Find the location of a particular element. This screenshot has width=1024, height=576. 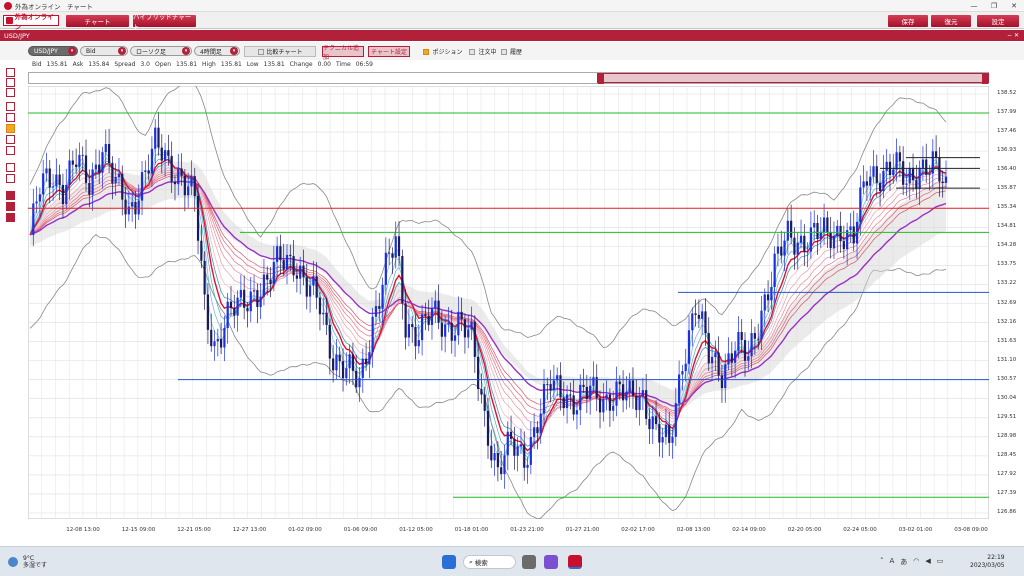

weather-icon is located at coordinates (13, 562).